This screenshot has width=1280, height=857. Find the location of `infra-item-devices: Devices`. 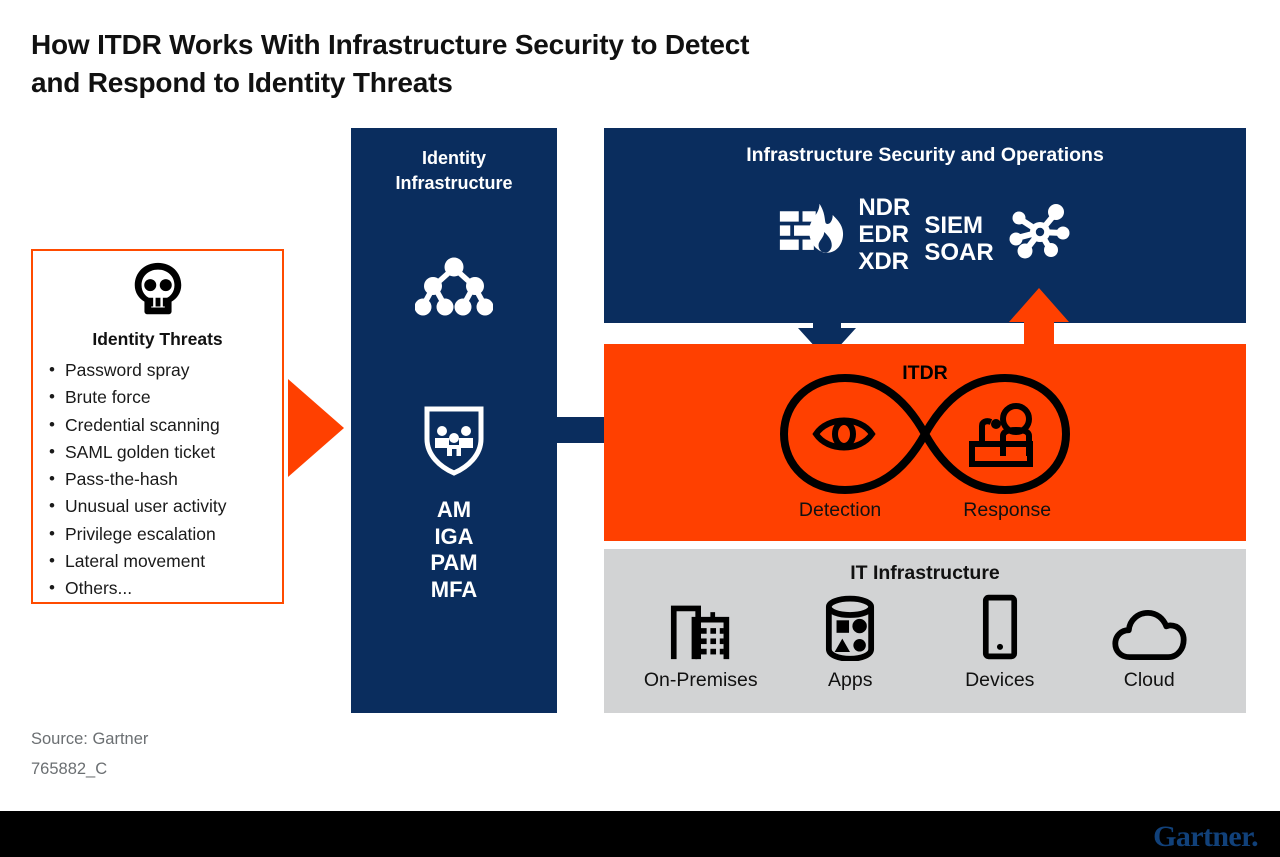

infra-item-devices: Devices is located at coordinates (1000, 642).